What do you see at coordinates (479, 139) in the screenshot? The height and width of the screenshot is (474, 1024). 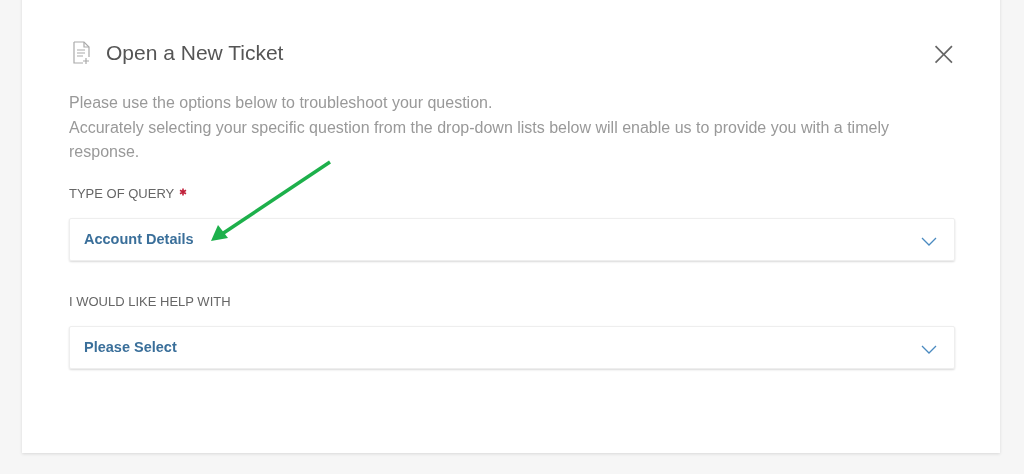 I see `intro-text: Accurately selecting your specific question from the drop-down lists below will enable us to provide you with a timely response.` at bounding box center [479, 139].